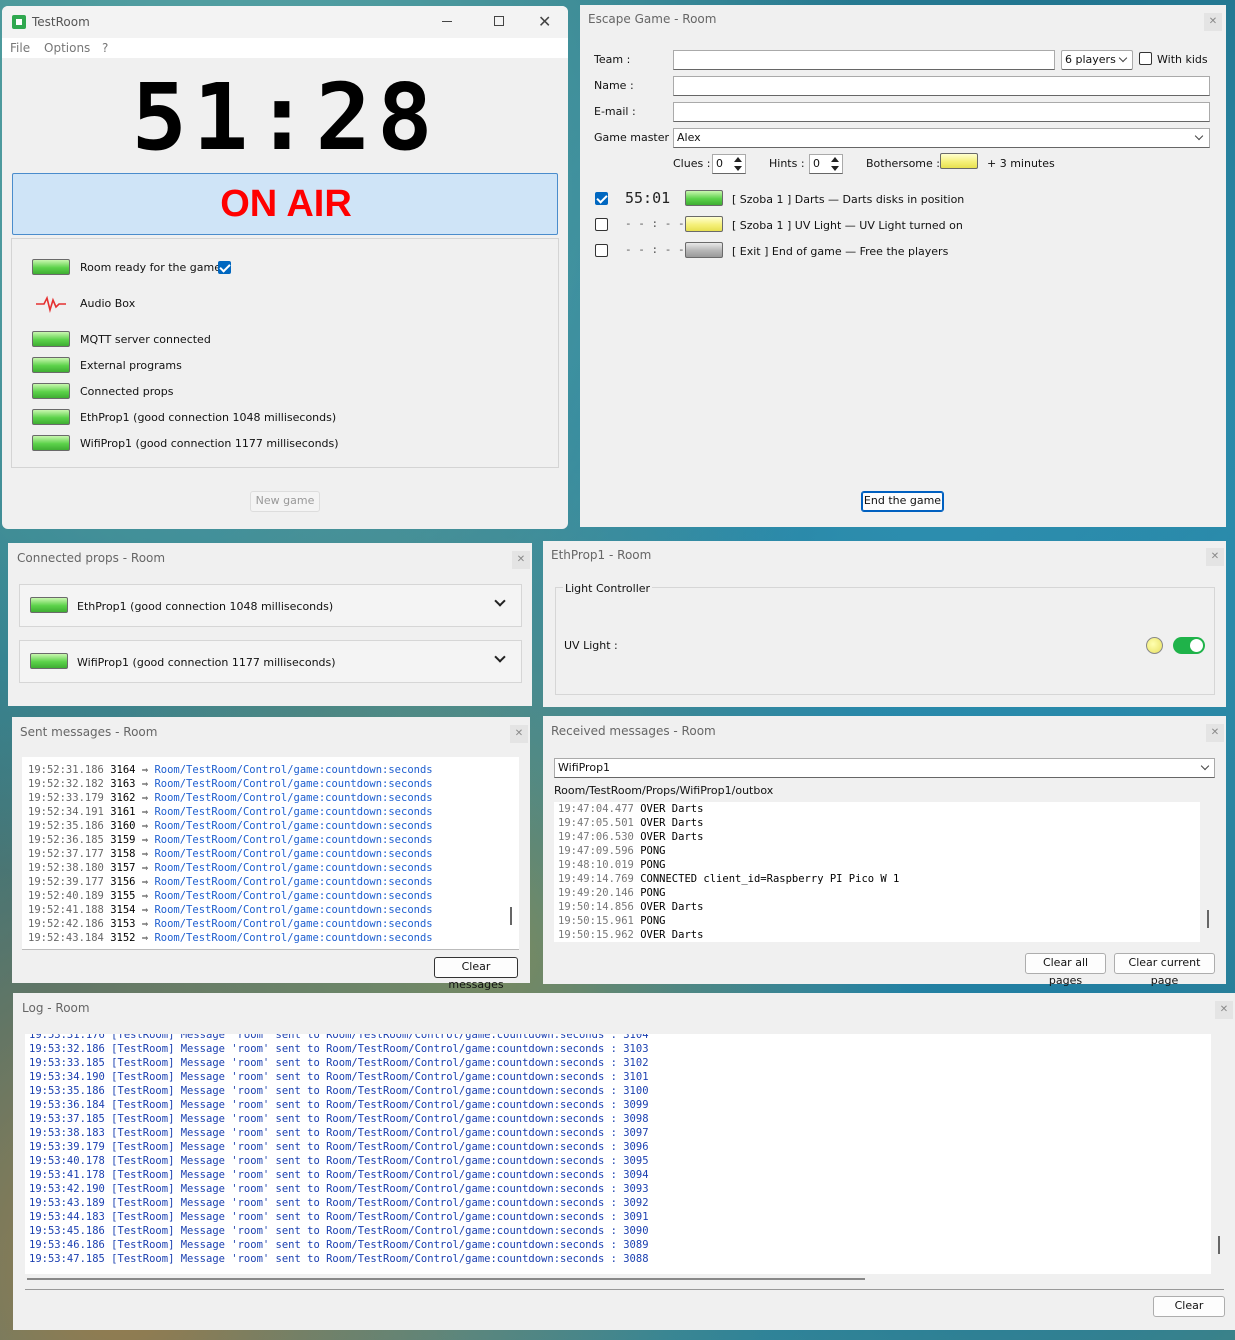  I want to click on message-time: 19:52:40.189, so click(66, 896).